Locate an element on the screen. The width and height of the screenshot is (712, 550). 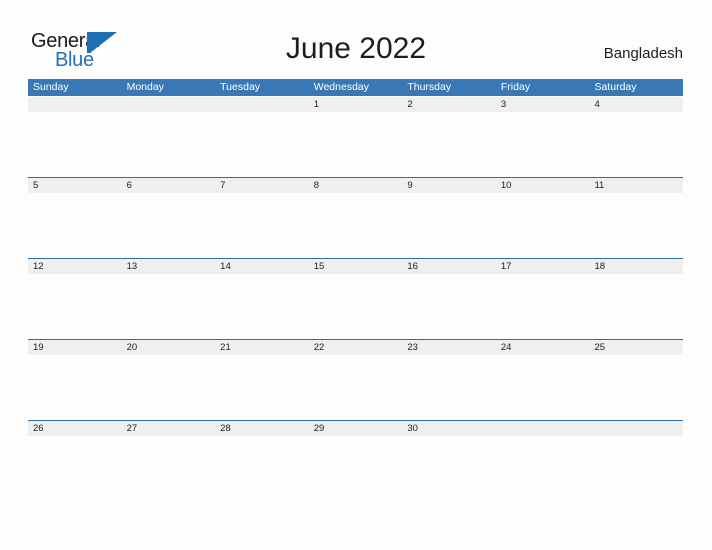
day-cell: 28 is located at coordinates (262, 428).